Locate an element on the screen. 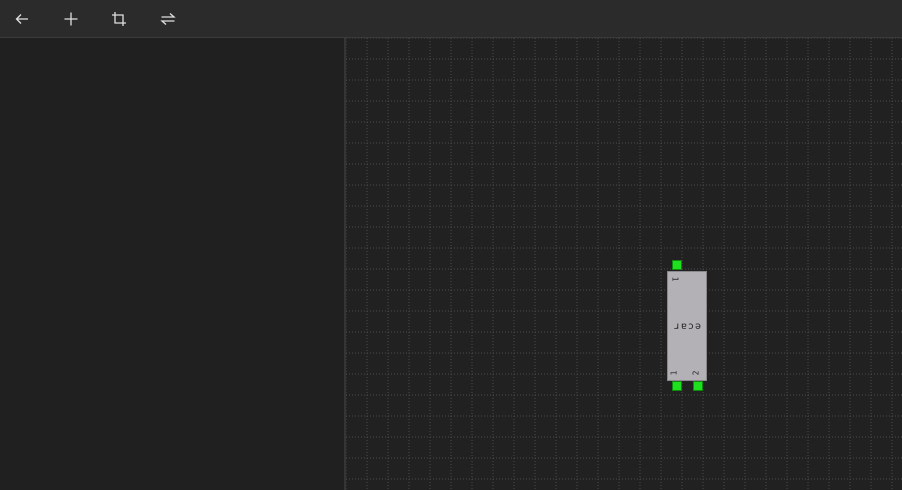 This screenshot has height=490, width=902. arrow-left-icon is located at coordinates (21, 19).